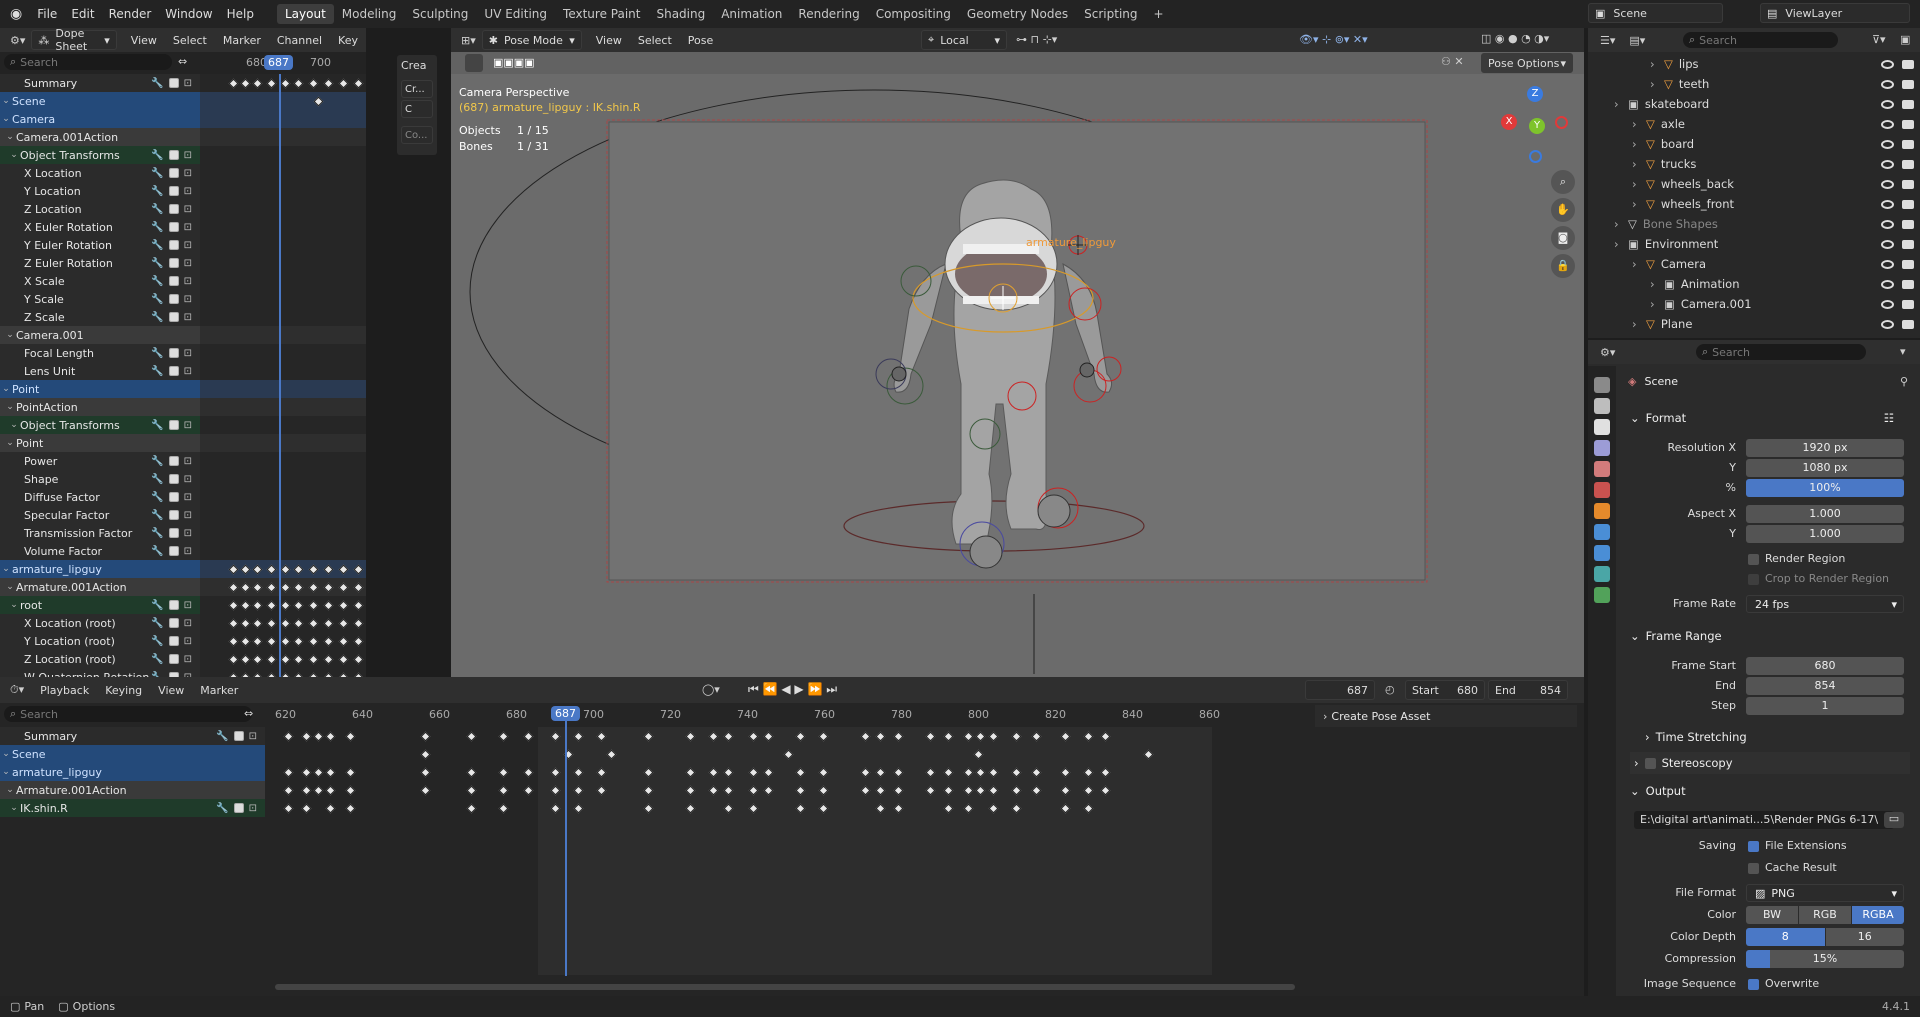 The width and height of the screenshot is (1920, 1017). I want to click on frame-rate-dropdown: 24 fps ▾, so click(1825, 604).